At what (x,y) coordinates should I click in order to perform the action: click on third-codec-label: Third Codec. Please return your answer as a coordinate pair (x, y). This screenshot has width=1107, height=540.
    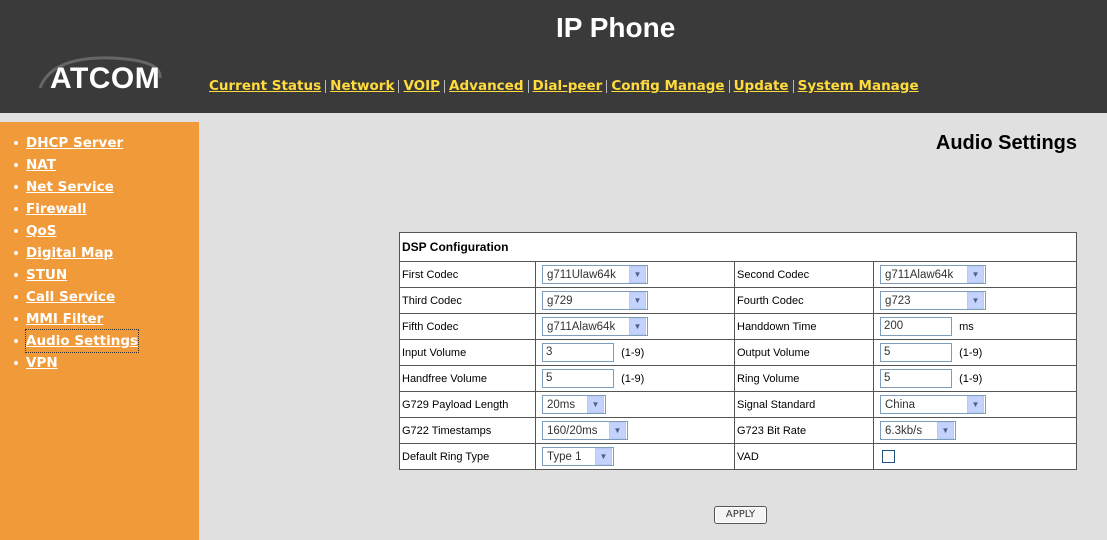
    Looking at the image, I should click on (467, 300).